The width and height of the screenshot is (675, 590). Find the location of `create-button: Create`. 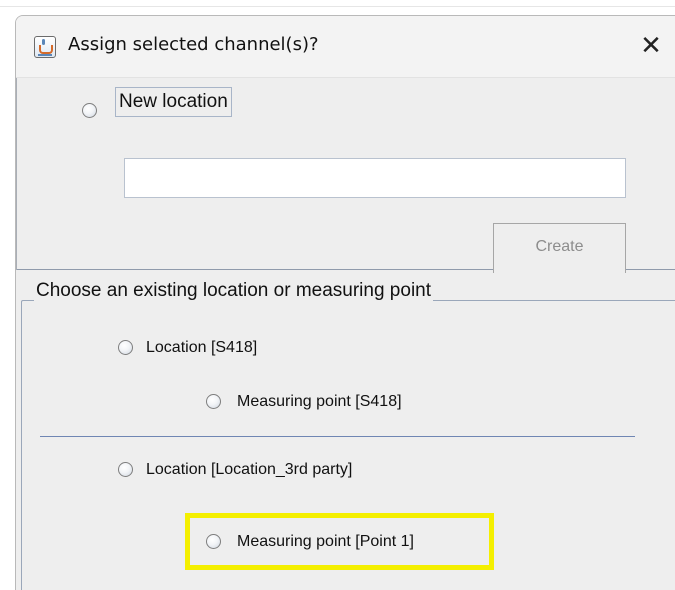

create-button: Create is located at coordinates (559, 248).